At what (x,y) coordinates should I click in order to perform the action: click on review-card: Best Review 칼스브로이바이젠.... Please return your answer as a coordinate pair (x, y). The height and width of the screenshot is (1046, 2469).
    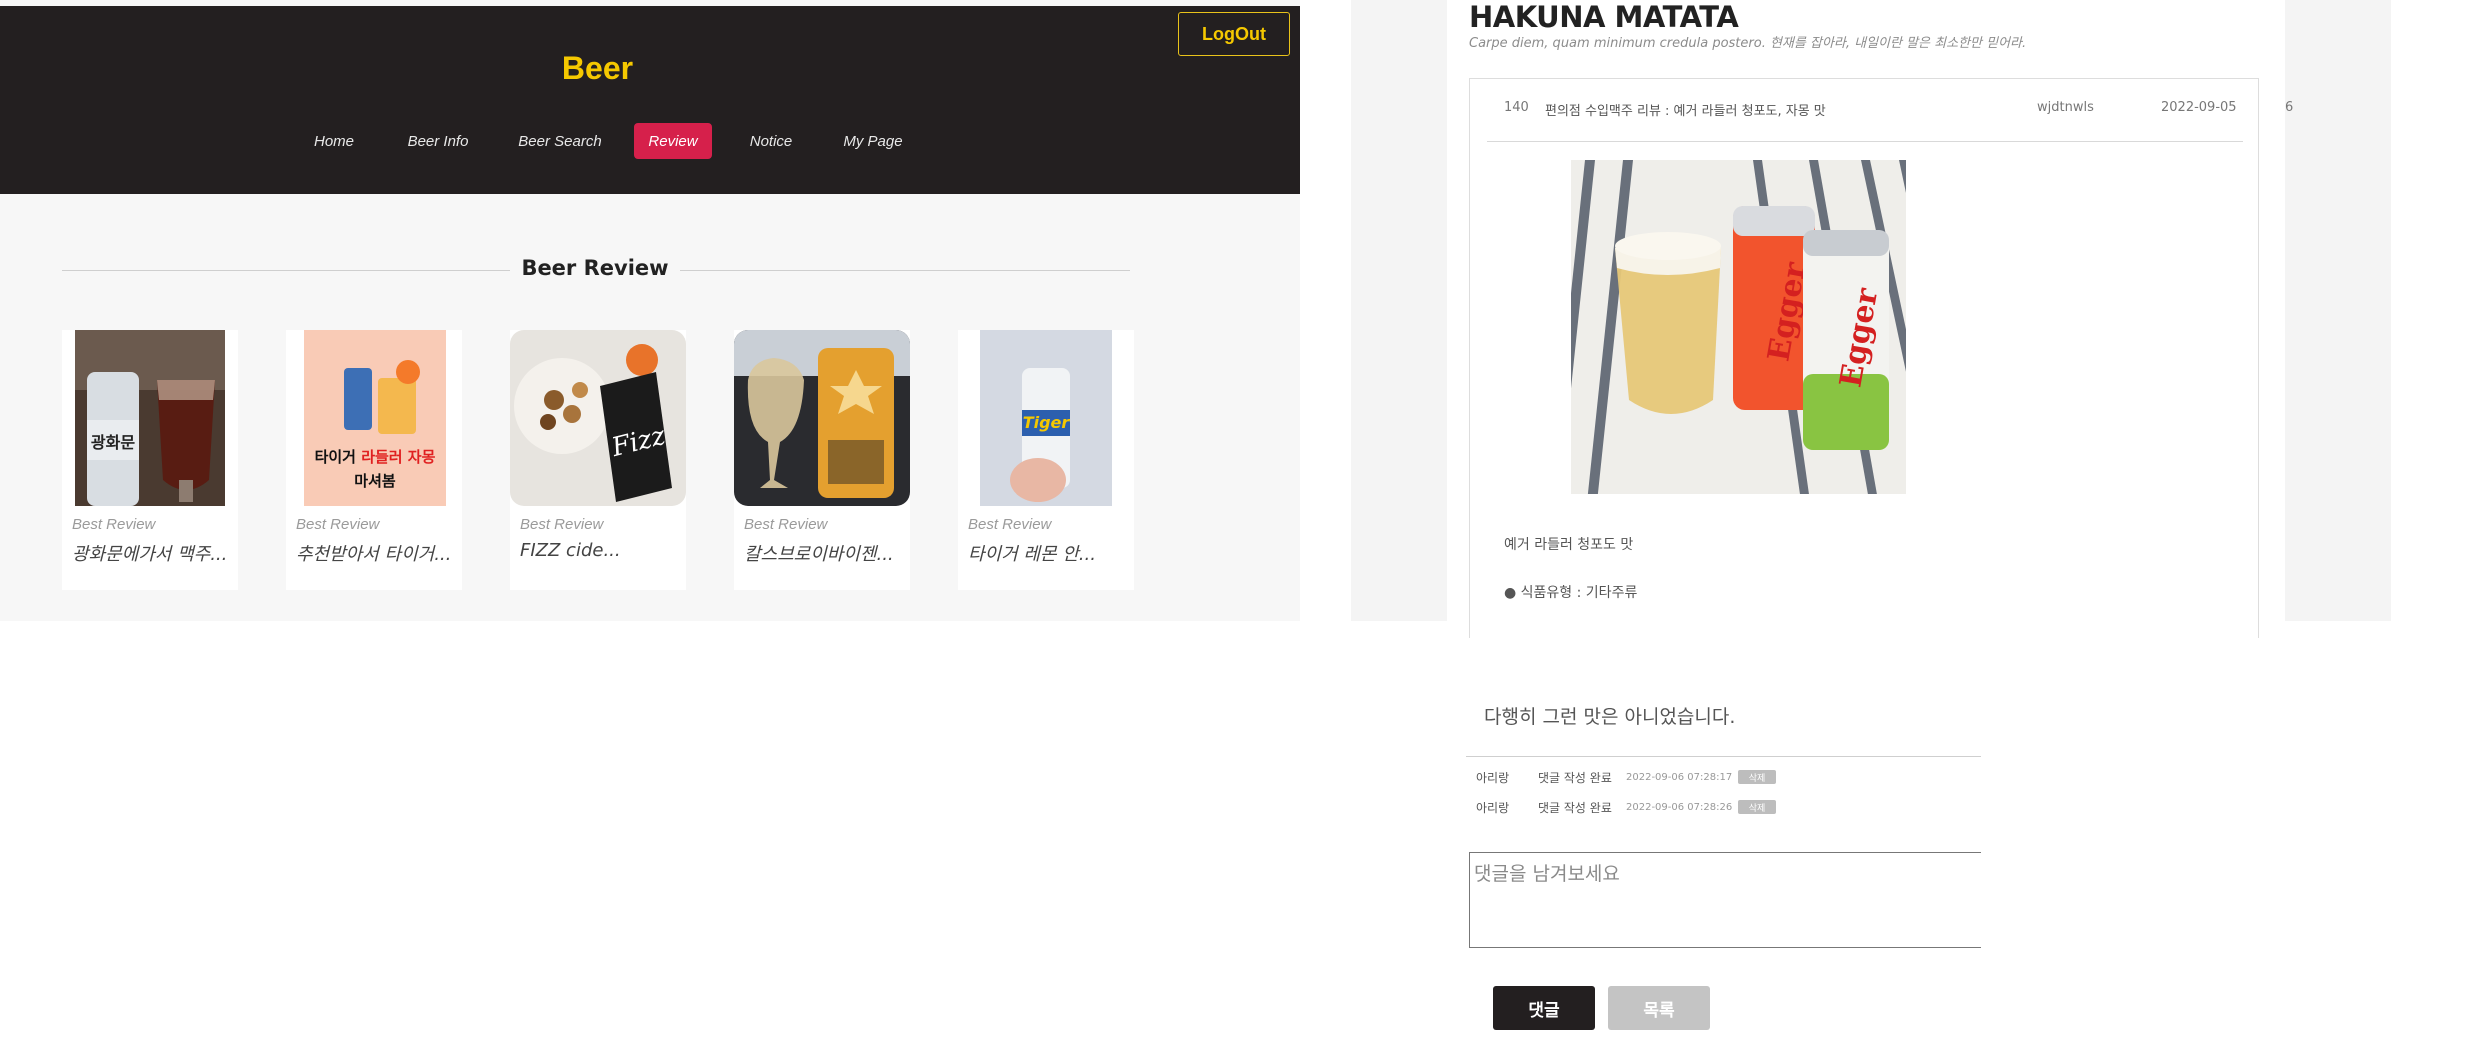
    Looking at the image, I should click on (822, 460).